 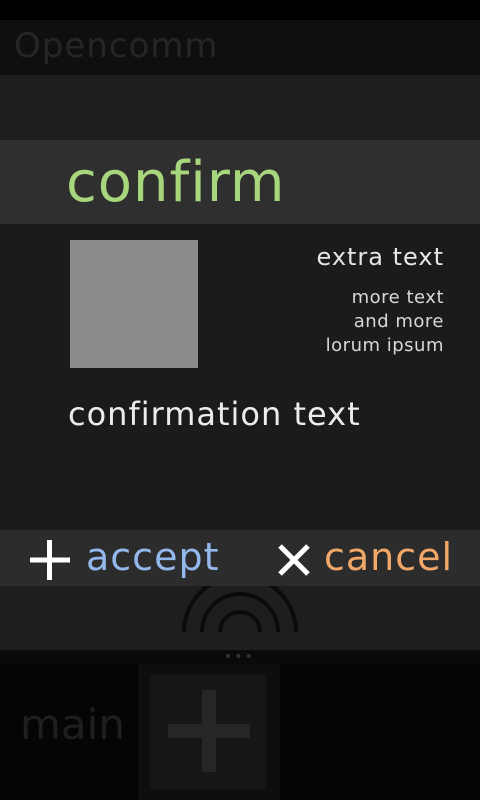 What do you see at coordinates (239, 657) in the screenshot?
I see `page-dots: •••` at bounding box center [239, 657].